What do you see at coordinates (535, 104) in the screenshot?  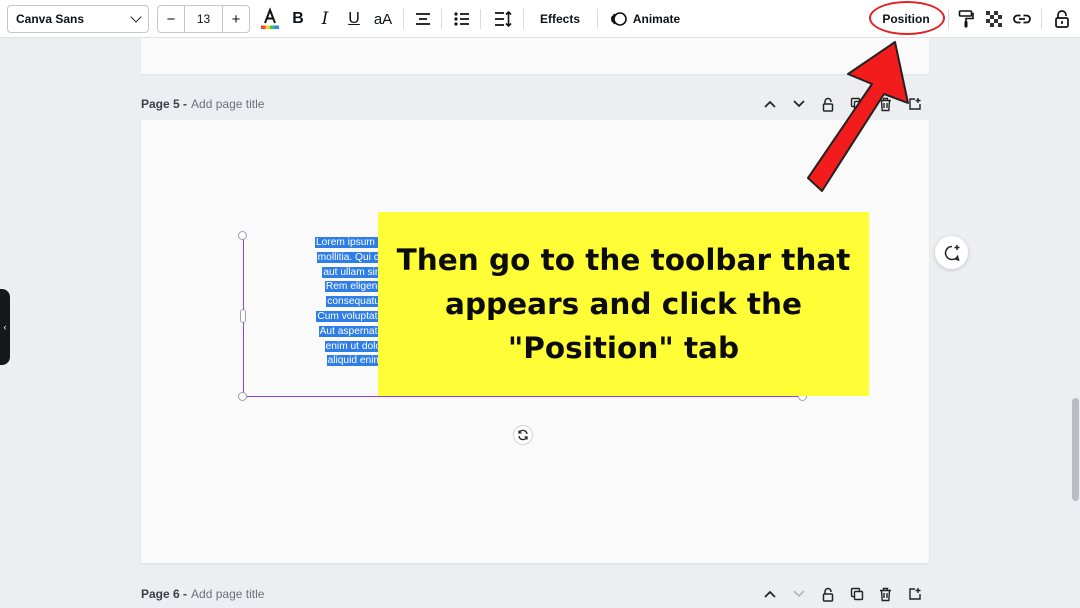 I see `page-5-header: Page 5 - Add page title` at bounding box center [535, 104].